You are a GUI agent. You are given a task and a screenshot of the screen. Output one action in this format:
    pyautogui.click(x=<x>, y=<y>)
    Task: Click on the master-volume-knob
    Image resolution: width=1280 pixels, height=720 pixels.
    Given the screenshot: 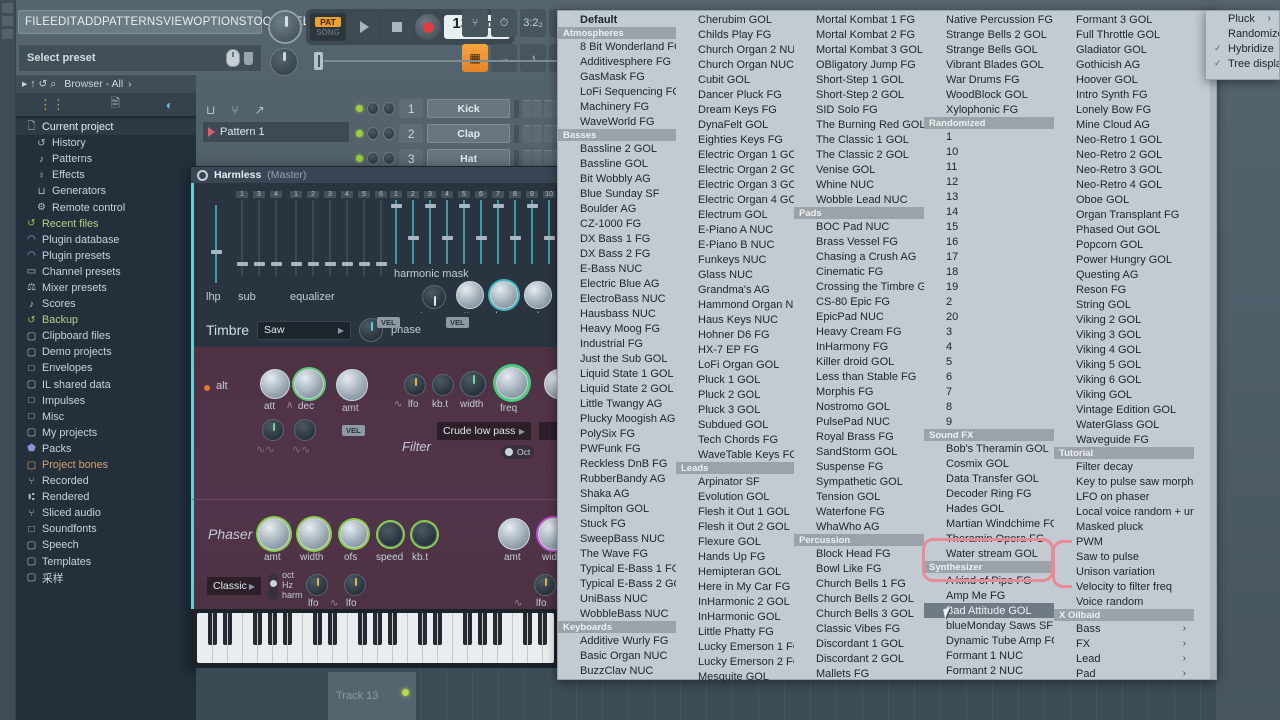 What is the action you would take?
    pyautogui.click(x=285, y=27)
    